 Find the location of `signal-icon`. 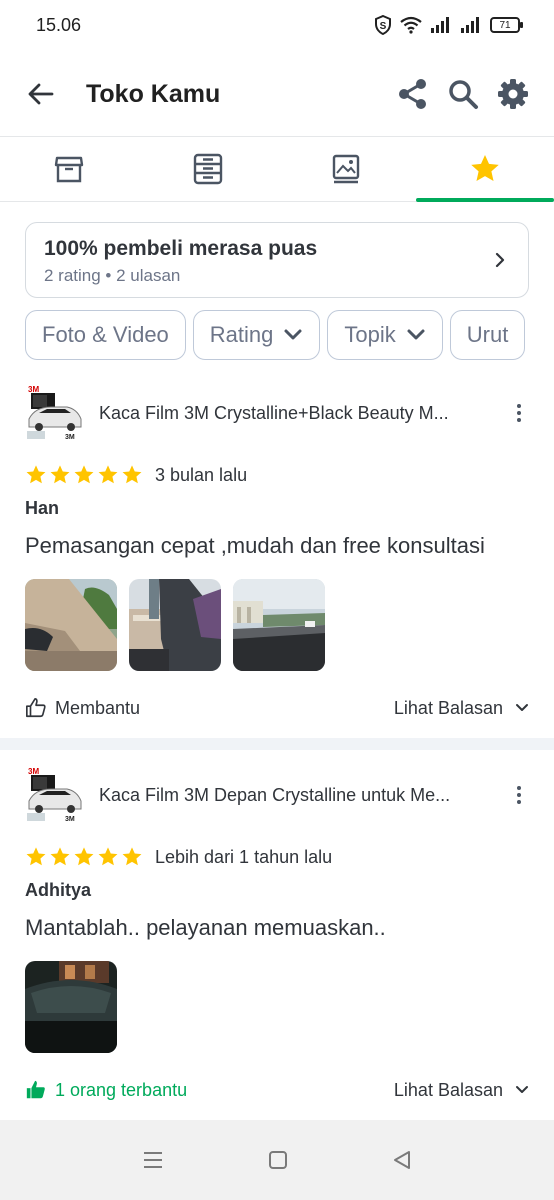

signal-icon is located at coordinates (440, 25).